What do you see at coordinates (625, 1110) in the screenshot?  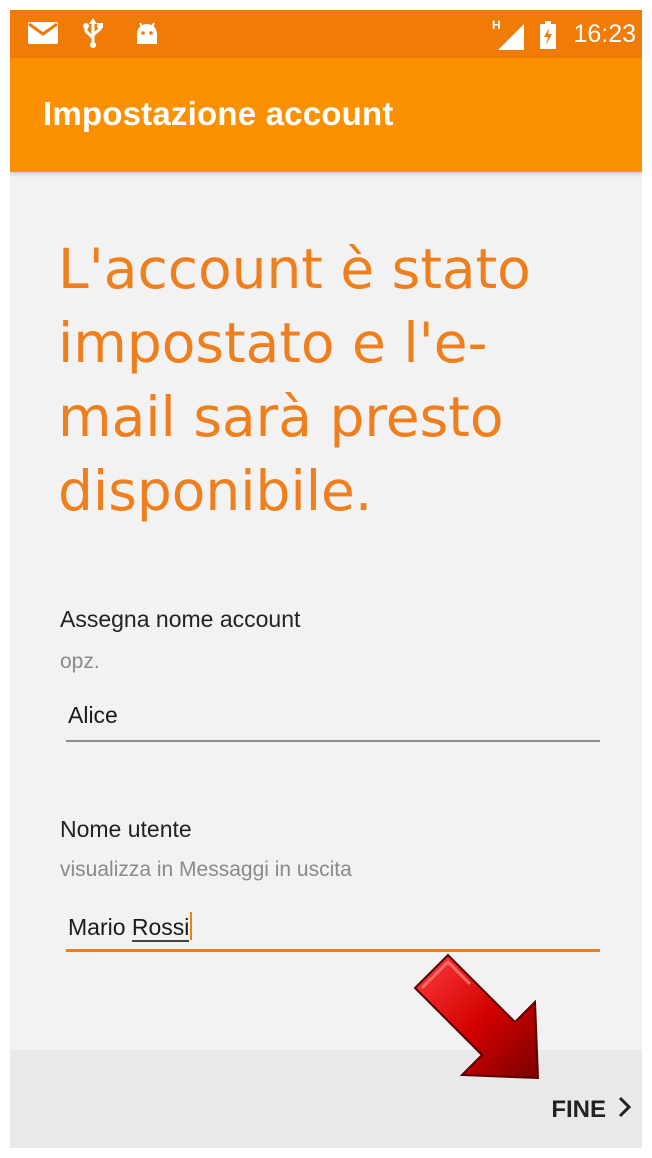 I see `chevron-right-icon` at bounding box center [625, 1110].